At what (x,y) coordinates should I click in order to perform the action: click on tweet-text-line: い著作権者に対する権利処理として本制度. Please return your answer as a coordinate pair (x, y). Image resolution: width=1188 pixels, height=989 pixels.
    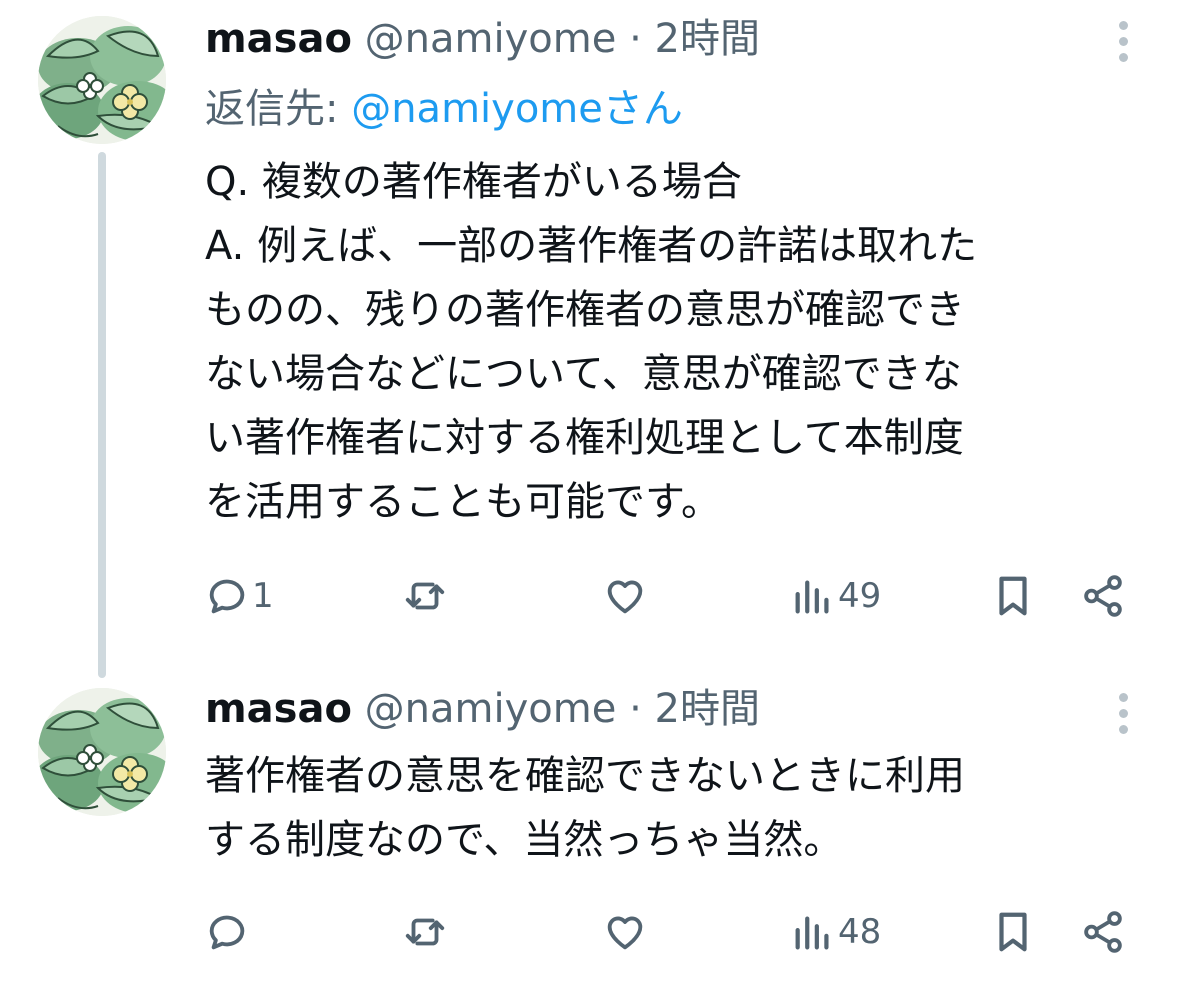
    Looking at the image, I should click on (584, 438).